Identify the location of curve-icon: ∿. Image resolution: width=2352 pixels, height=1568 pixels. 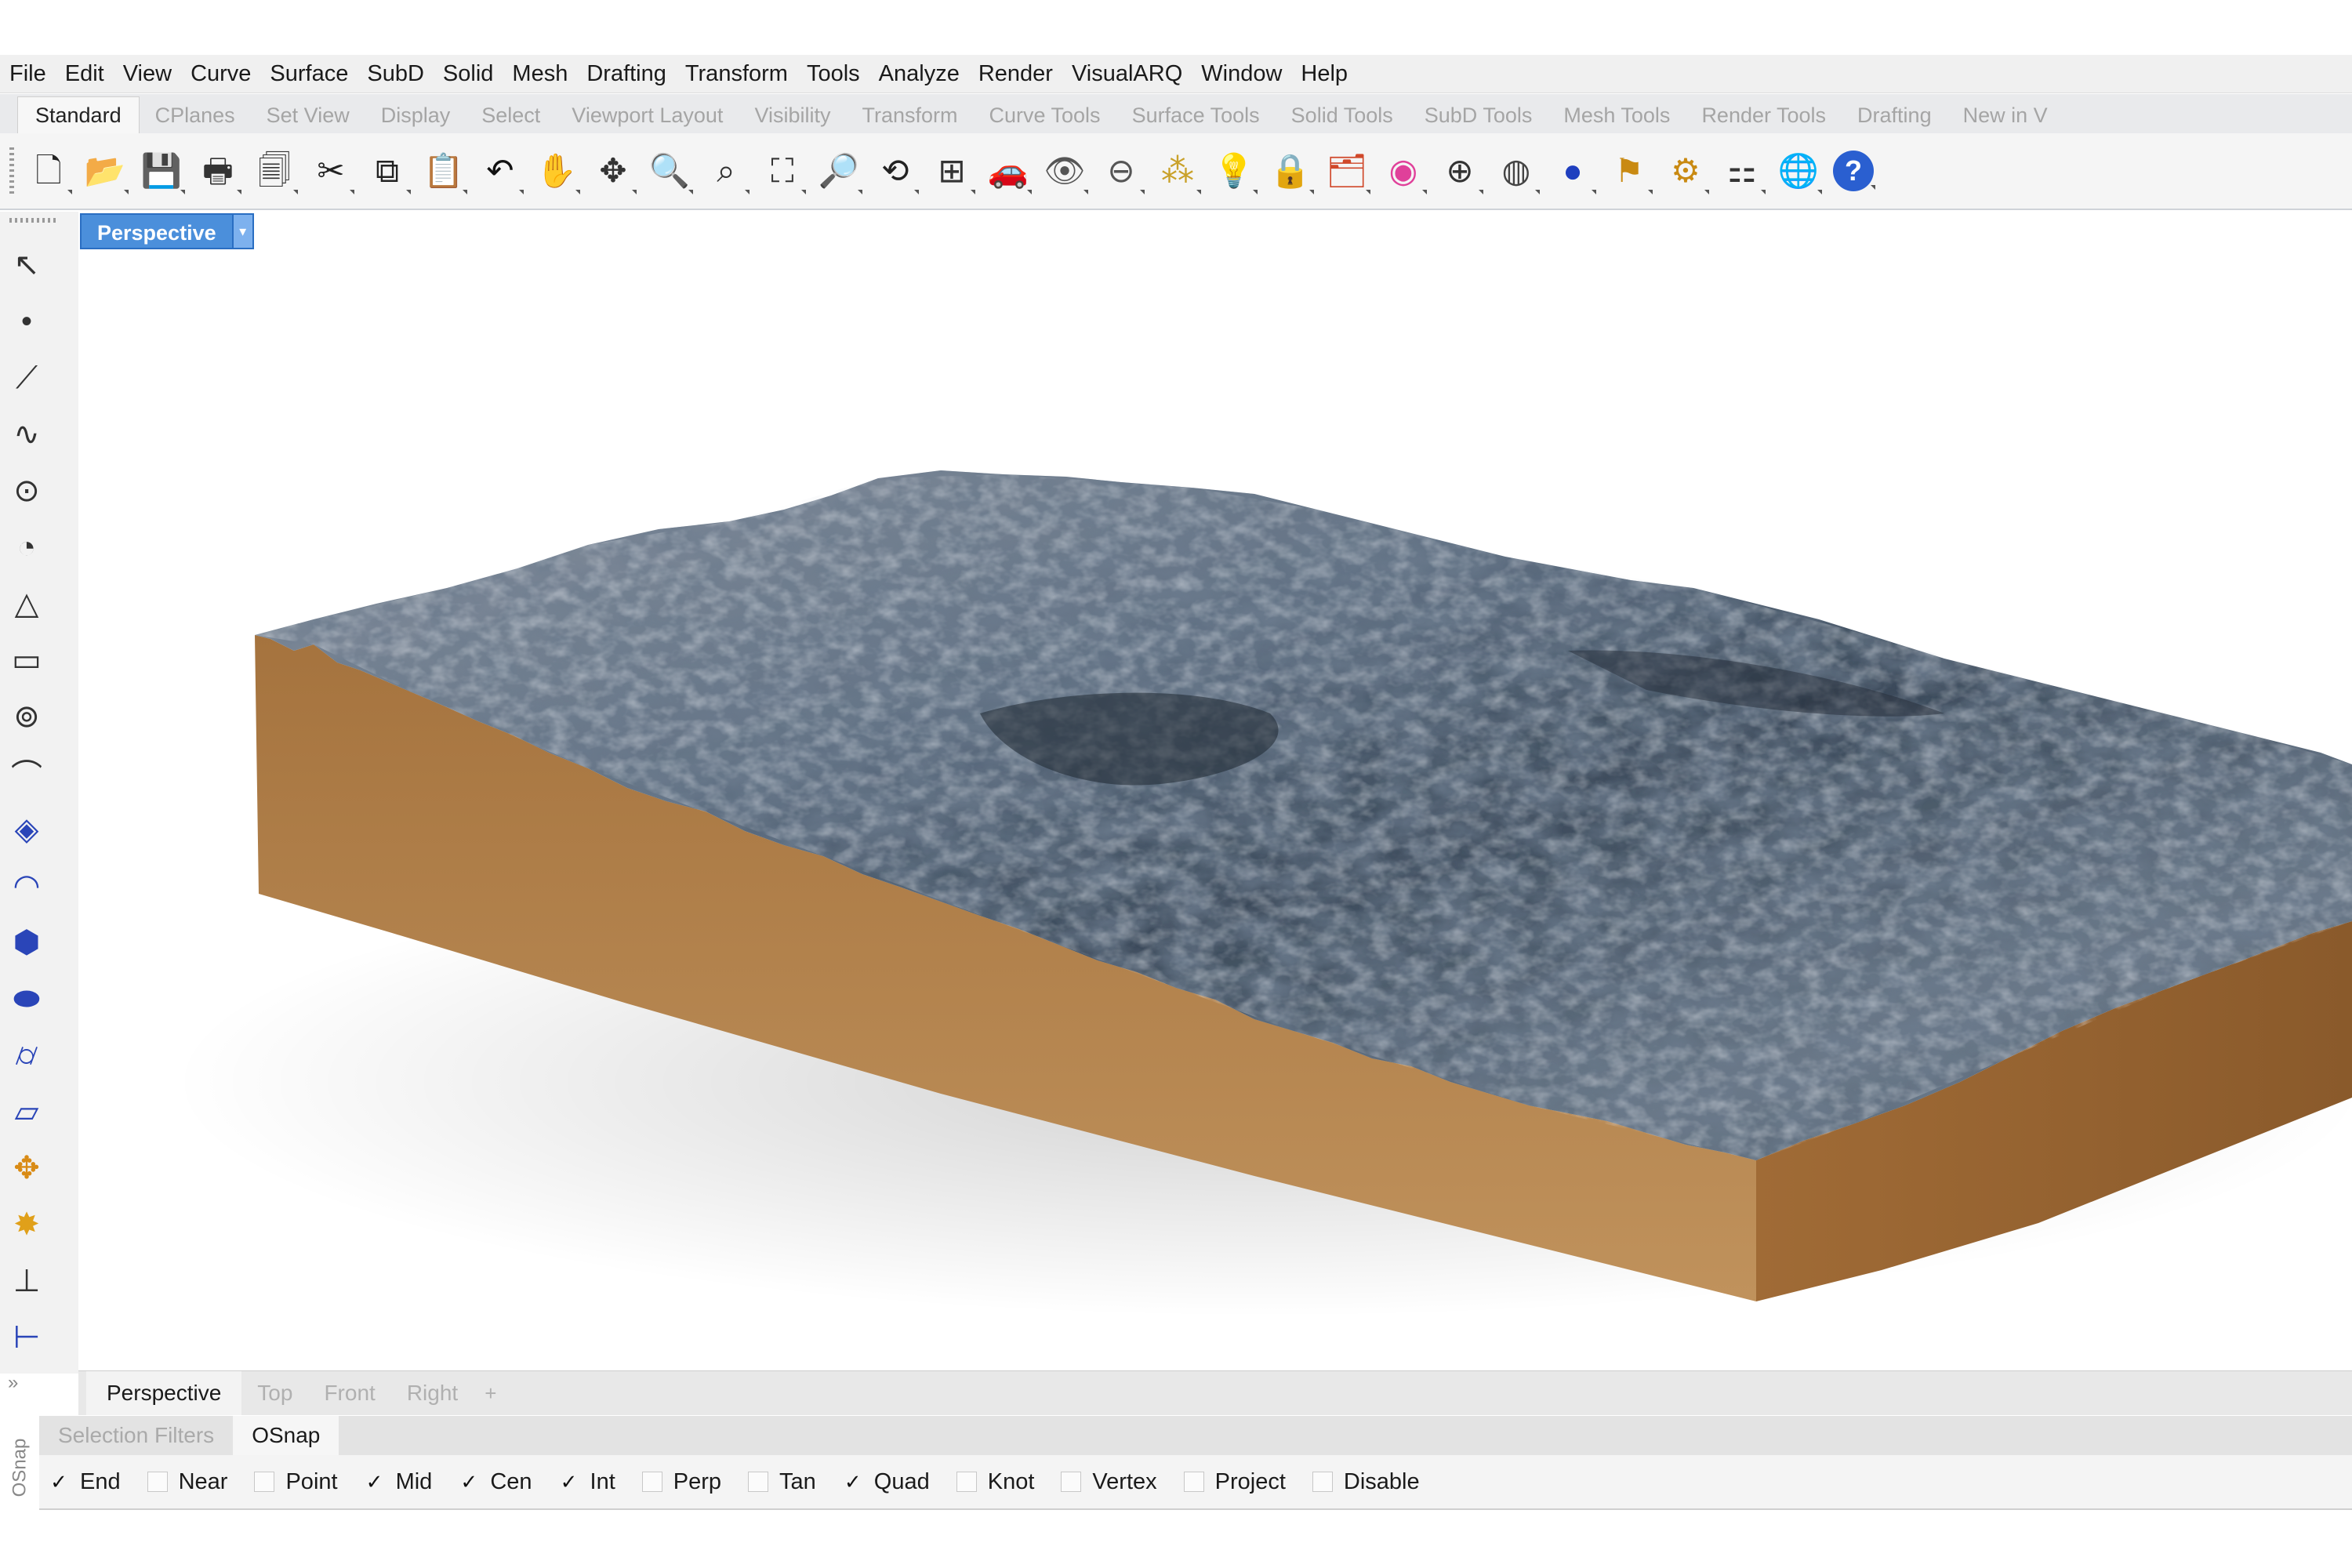
(27, 434).